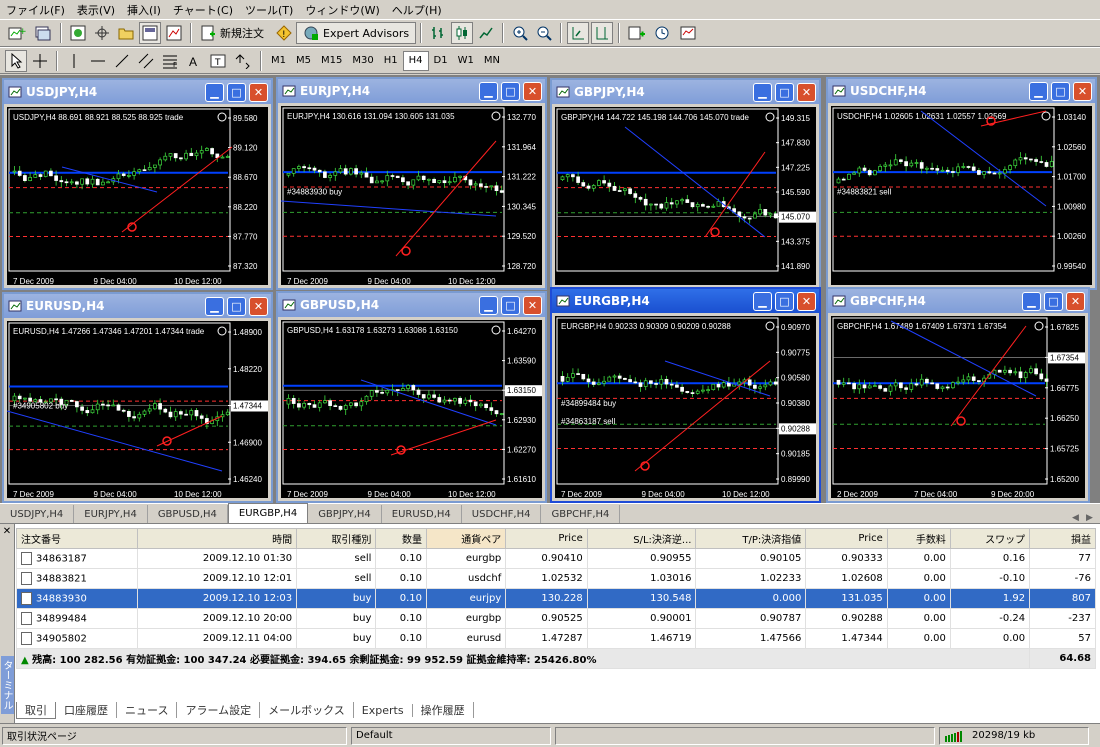 The height and width of the screenshot is (747, 1100). Describe the element at coordinates (391, 61) in the screenshot. I see `timeframe-button-h1: H1` at that location.